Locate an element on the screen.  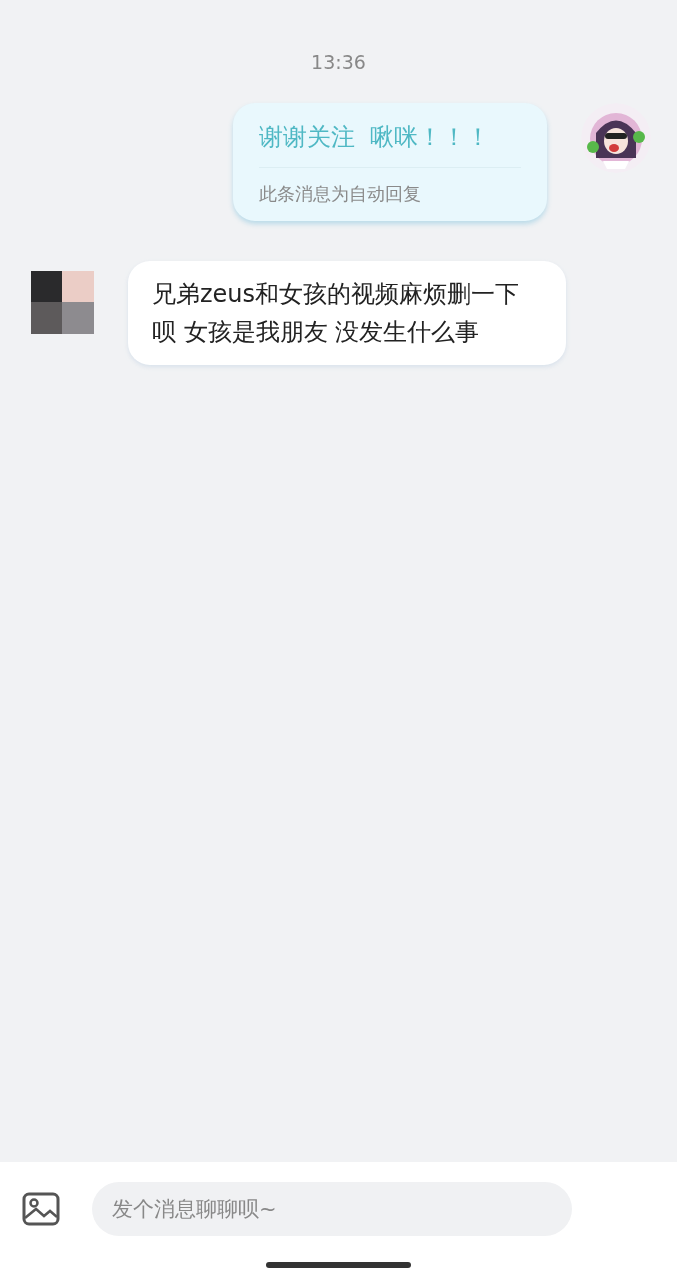
message-text: 谢谢关注 啾咪！！！ is located at coordinates (390, 143).